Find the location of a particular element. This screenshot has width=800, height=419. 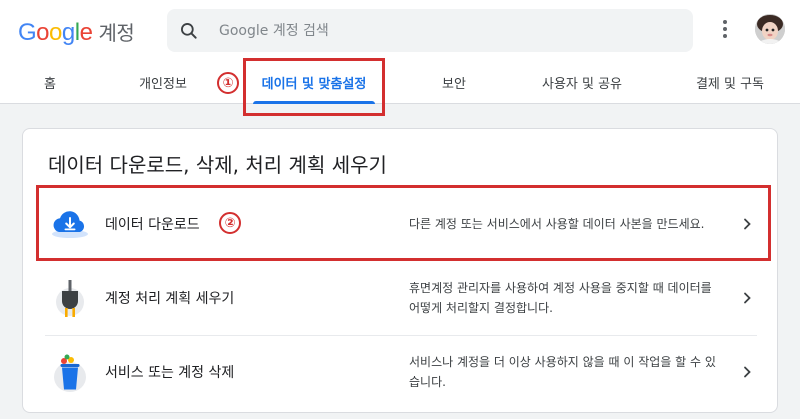

power-plug-icon is located at coordinates (70, 300).